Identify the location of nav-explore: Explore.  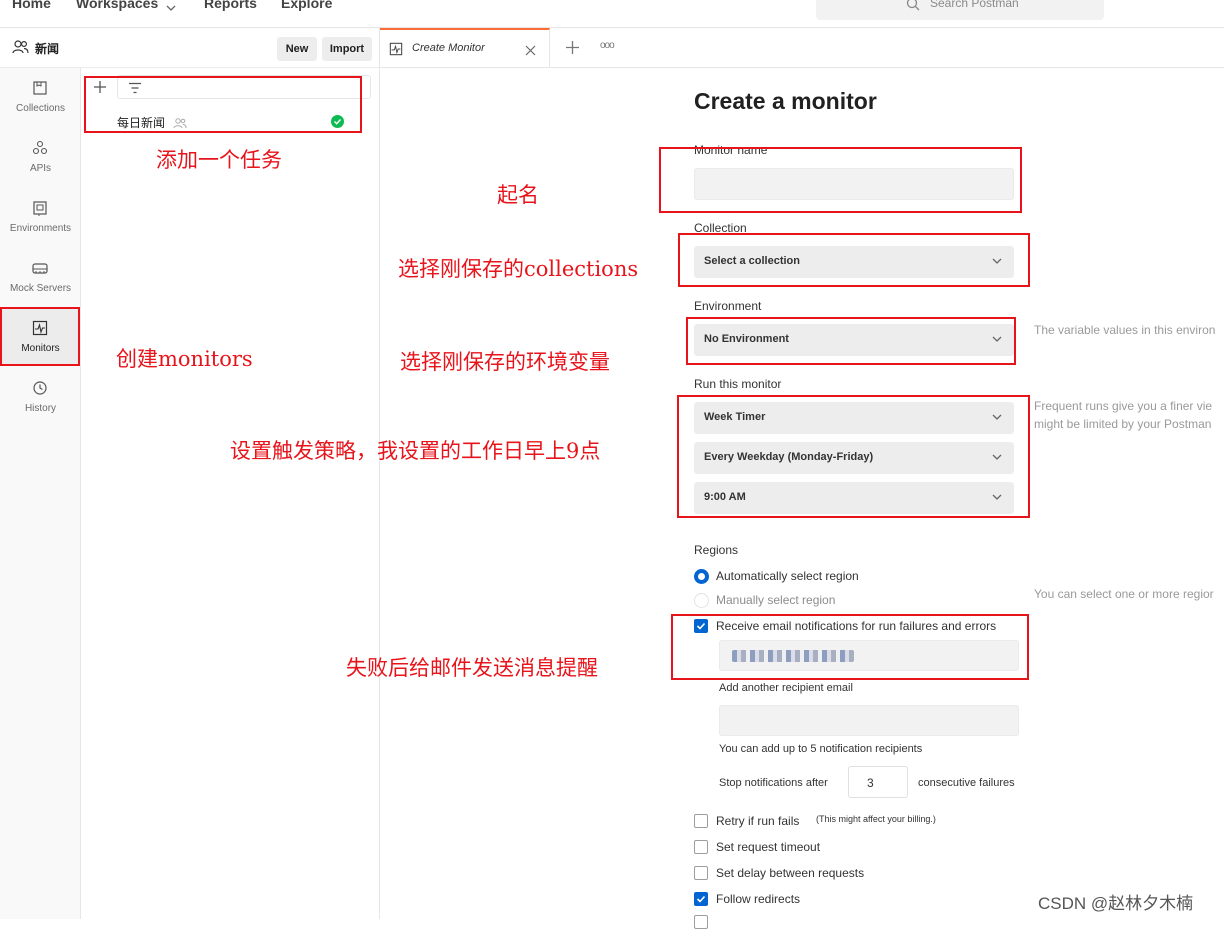
(306, 5).